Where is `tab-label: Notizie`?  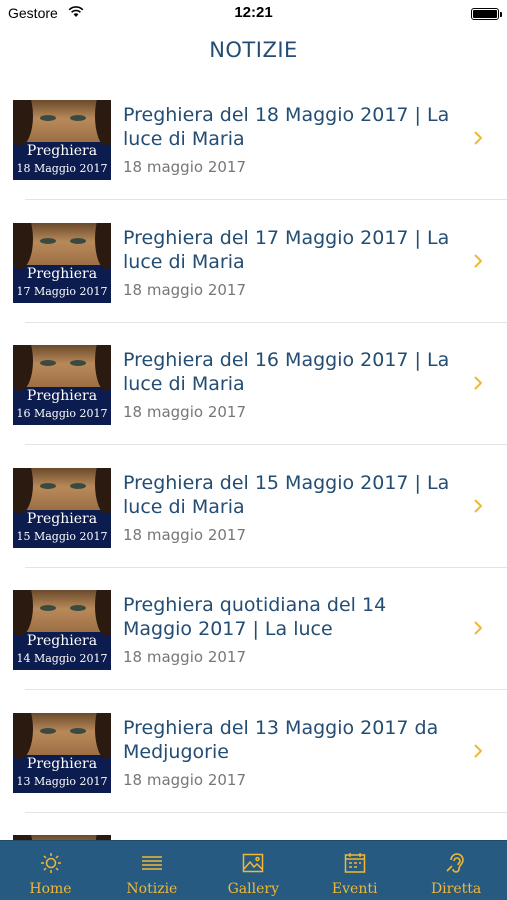
tab-label: Notizie is located at coordinates (152, 889).